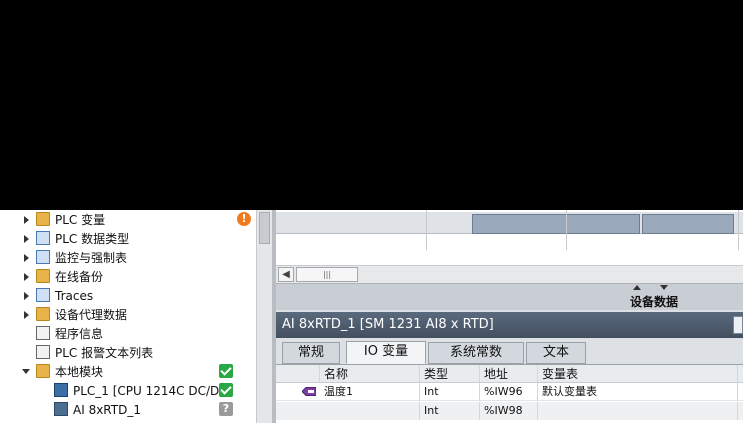 This screenshot has width=743, height=423. Describe the element at coordinates (79, 277) in the screenshot. I see `tree-item-label: 在线备份` at that location.